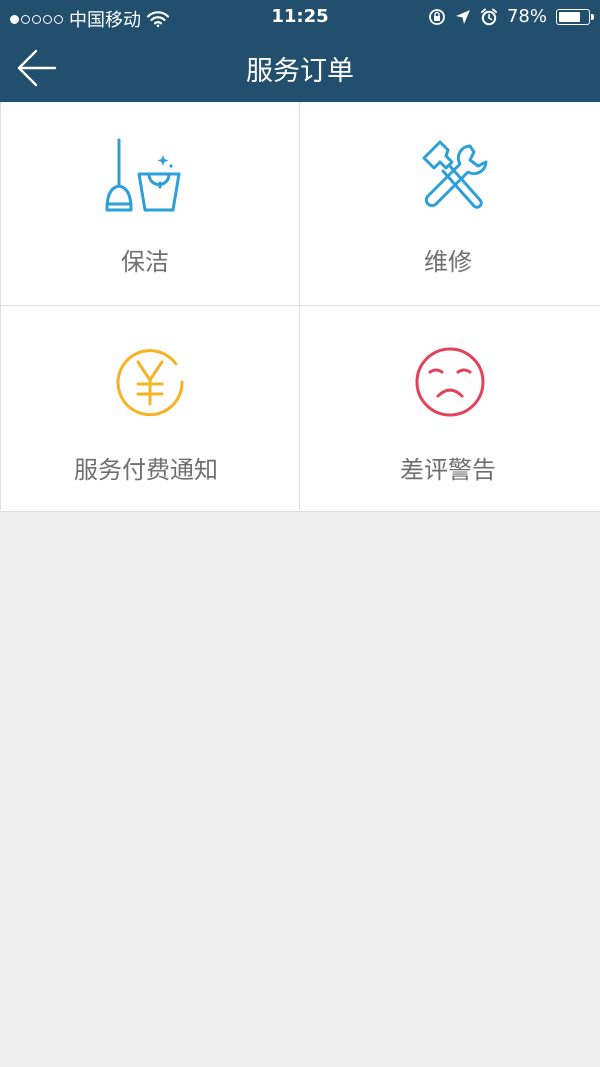 This screenshot has width=600, height=1067. What do you see at coordinates (448, 470) in the screenshot?
I see `tile-label: 差评警告` at bounding box center [448, 470].